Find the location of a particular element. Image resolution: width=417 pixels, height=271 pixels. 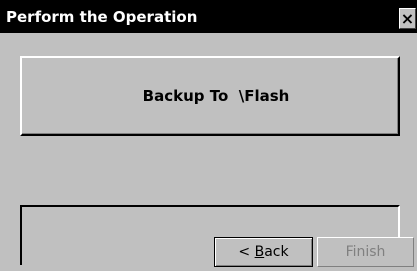

close-button: × is located at coordinates (407, 18).